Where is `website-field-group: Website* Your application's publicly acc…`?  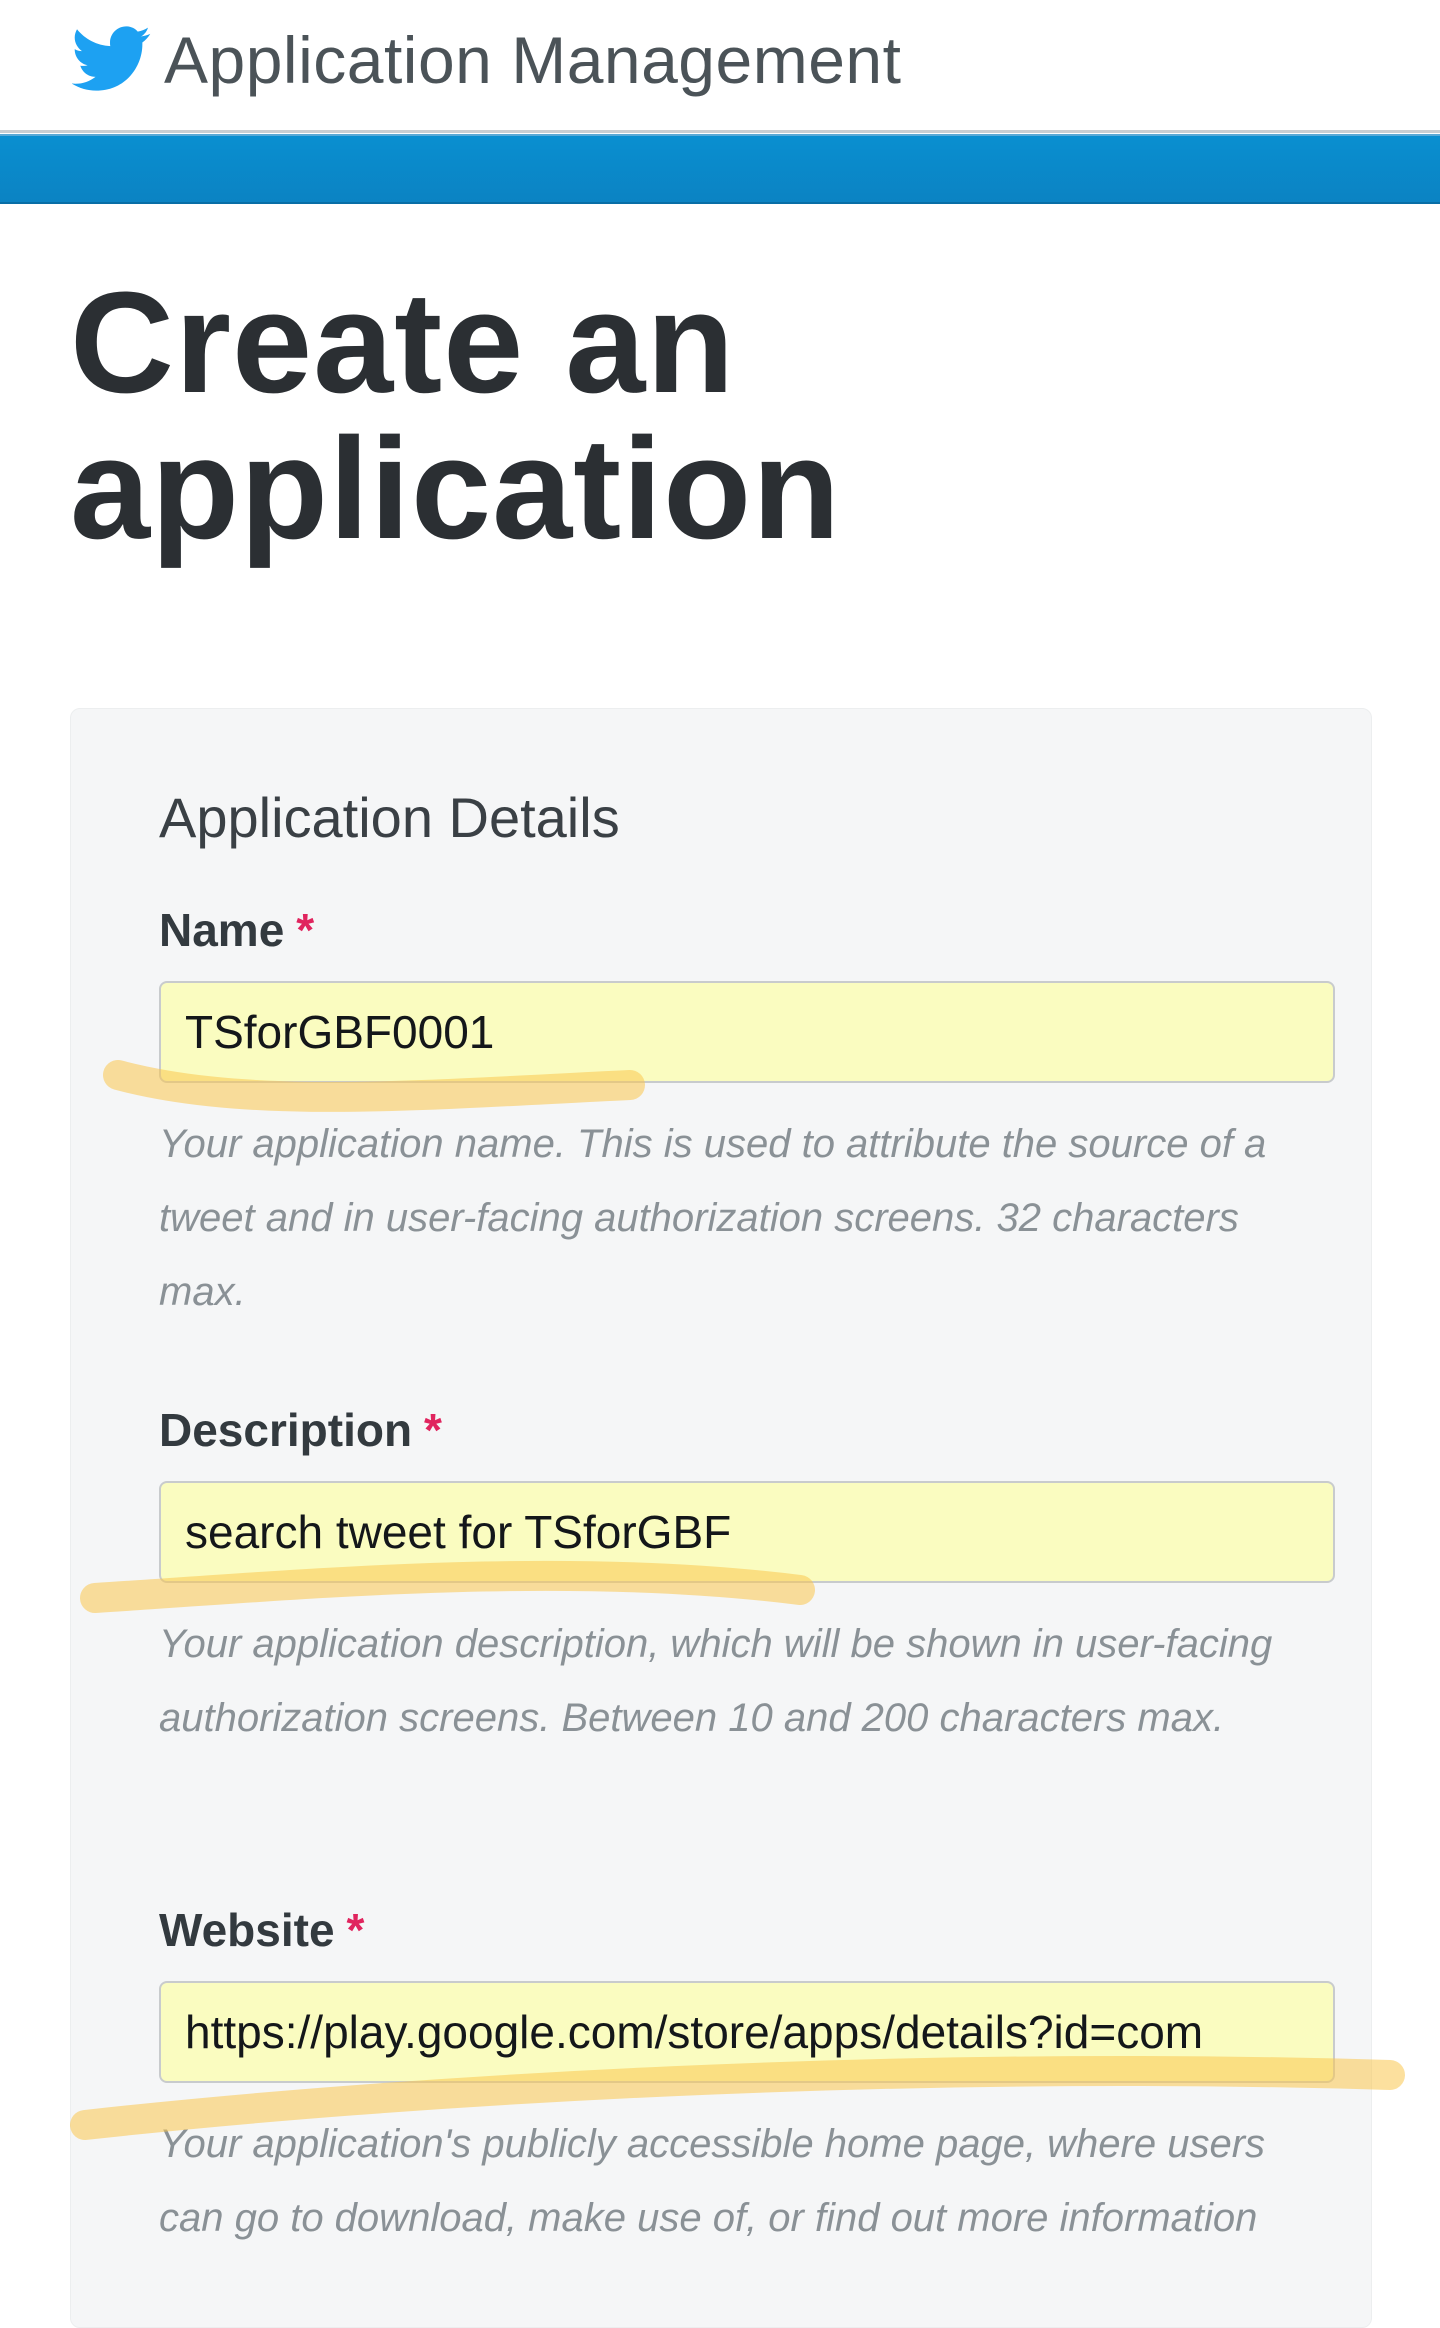 website-field-group: Website* Your application's publicly acc… is located at coordinates (747, 2077).